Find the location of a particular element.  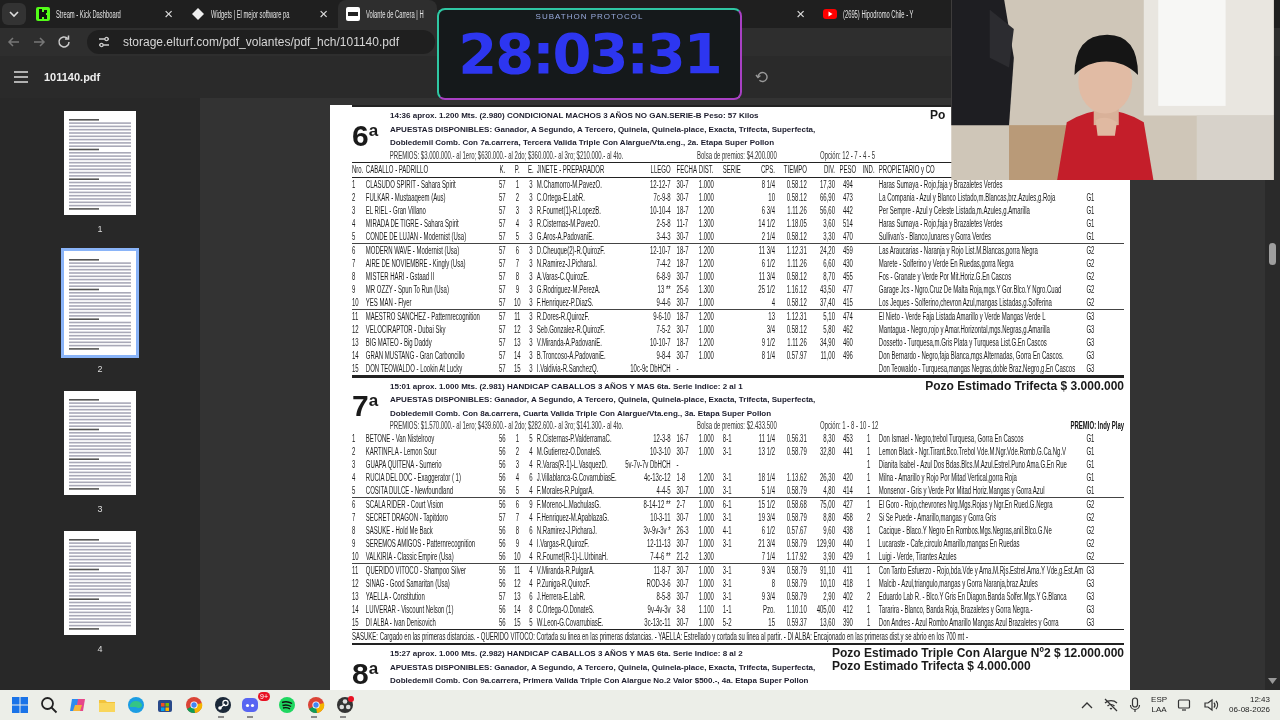

table-cell: AIRE DE NOVIEMBRE - Kingly (Usa) is located at coordinates (415, 263).